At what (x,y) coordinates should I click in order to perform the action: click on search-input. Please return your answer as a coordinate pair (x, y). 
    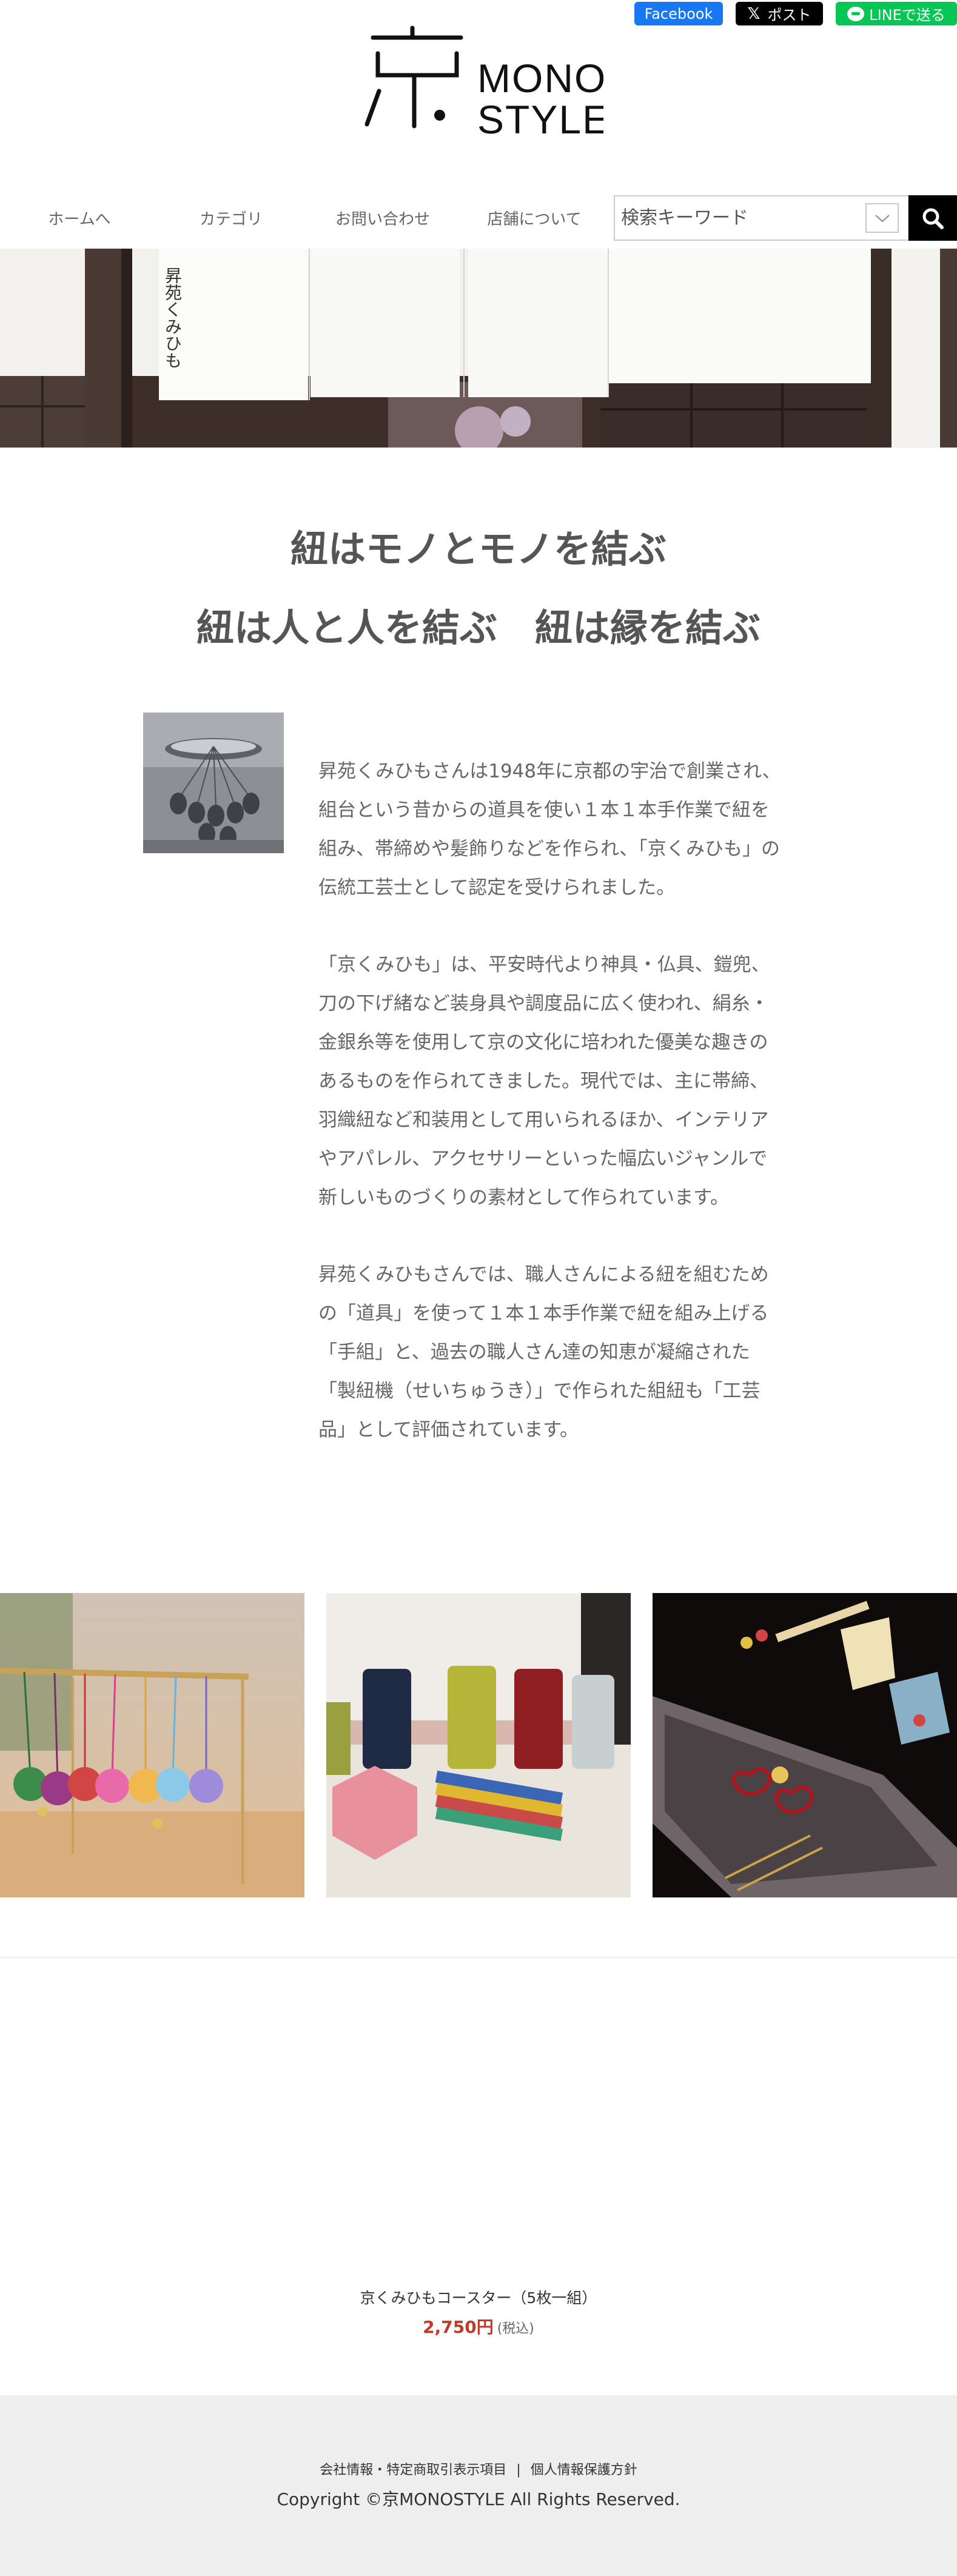
    Looking at the image, I should click on (743, 218).